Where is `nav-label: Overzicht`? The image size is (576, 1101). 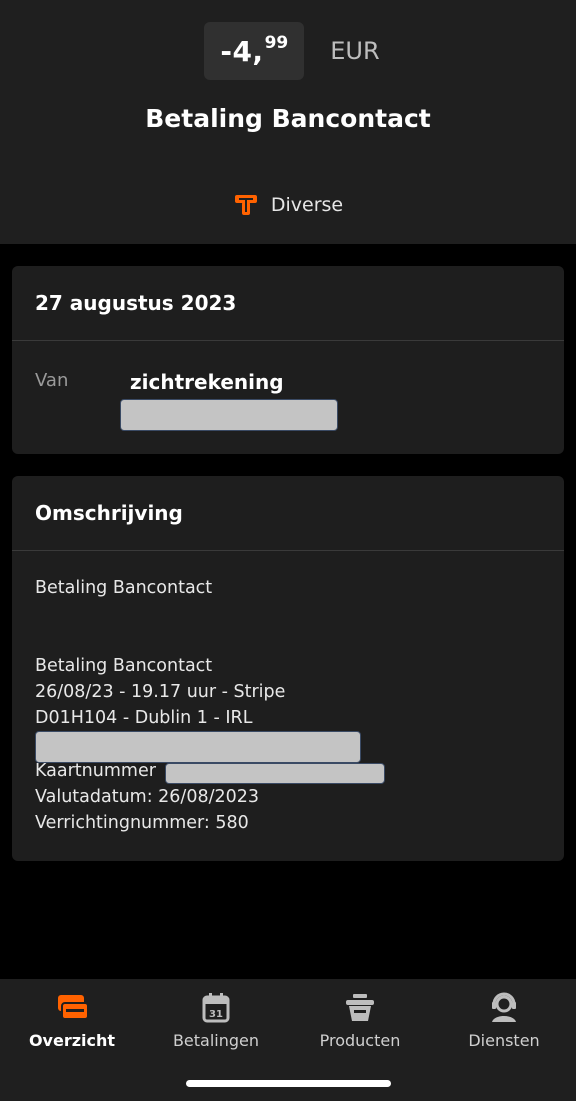
nav-label: Overzicht is located at coordinates (72, 1040).